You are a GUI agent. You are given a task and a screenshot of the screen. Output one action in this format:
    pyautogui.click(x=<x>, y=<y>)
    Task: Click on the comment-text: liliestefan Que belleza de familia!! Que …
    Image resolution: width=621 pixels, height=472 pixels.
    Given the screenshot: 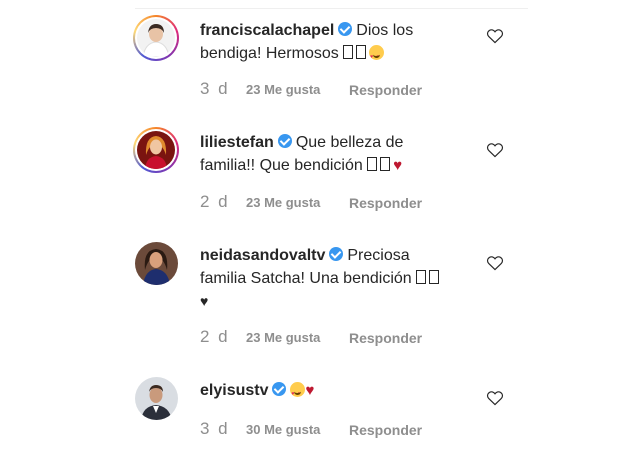 What is the action you would take?
    pyautogui.click(x=340, y=154)
    